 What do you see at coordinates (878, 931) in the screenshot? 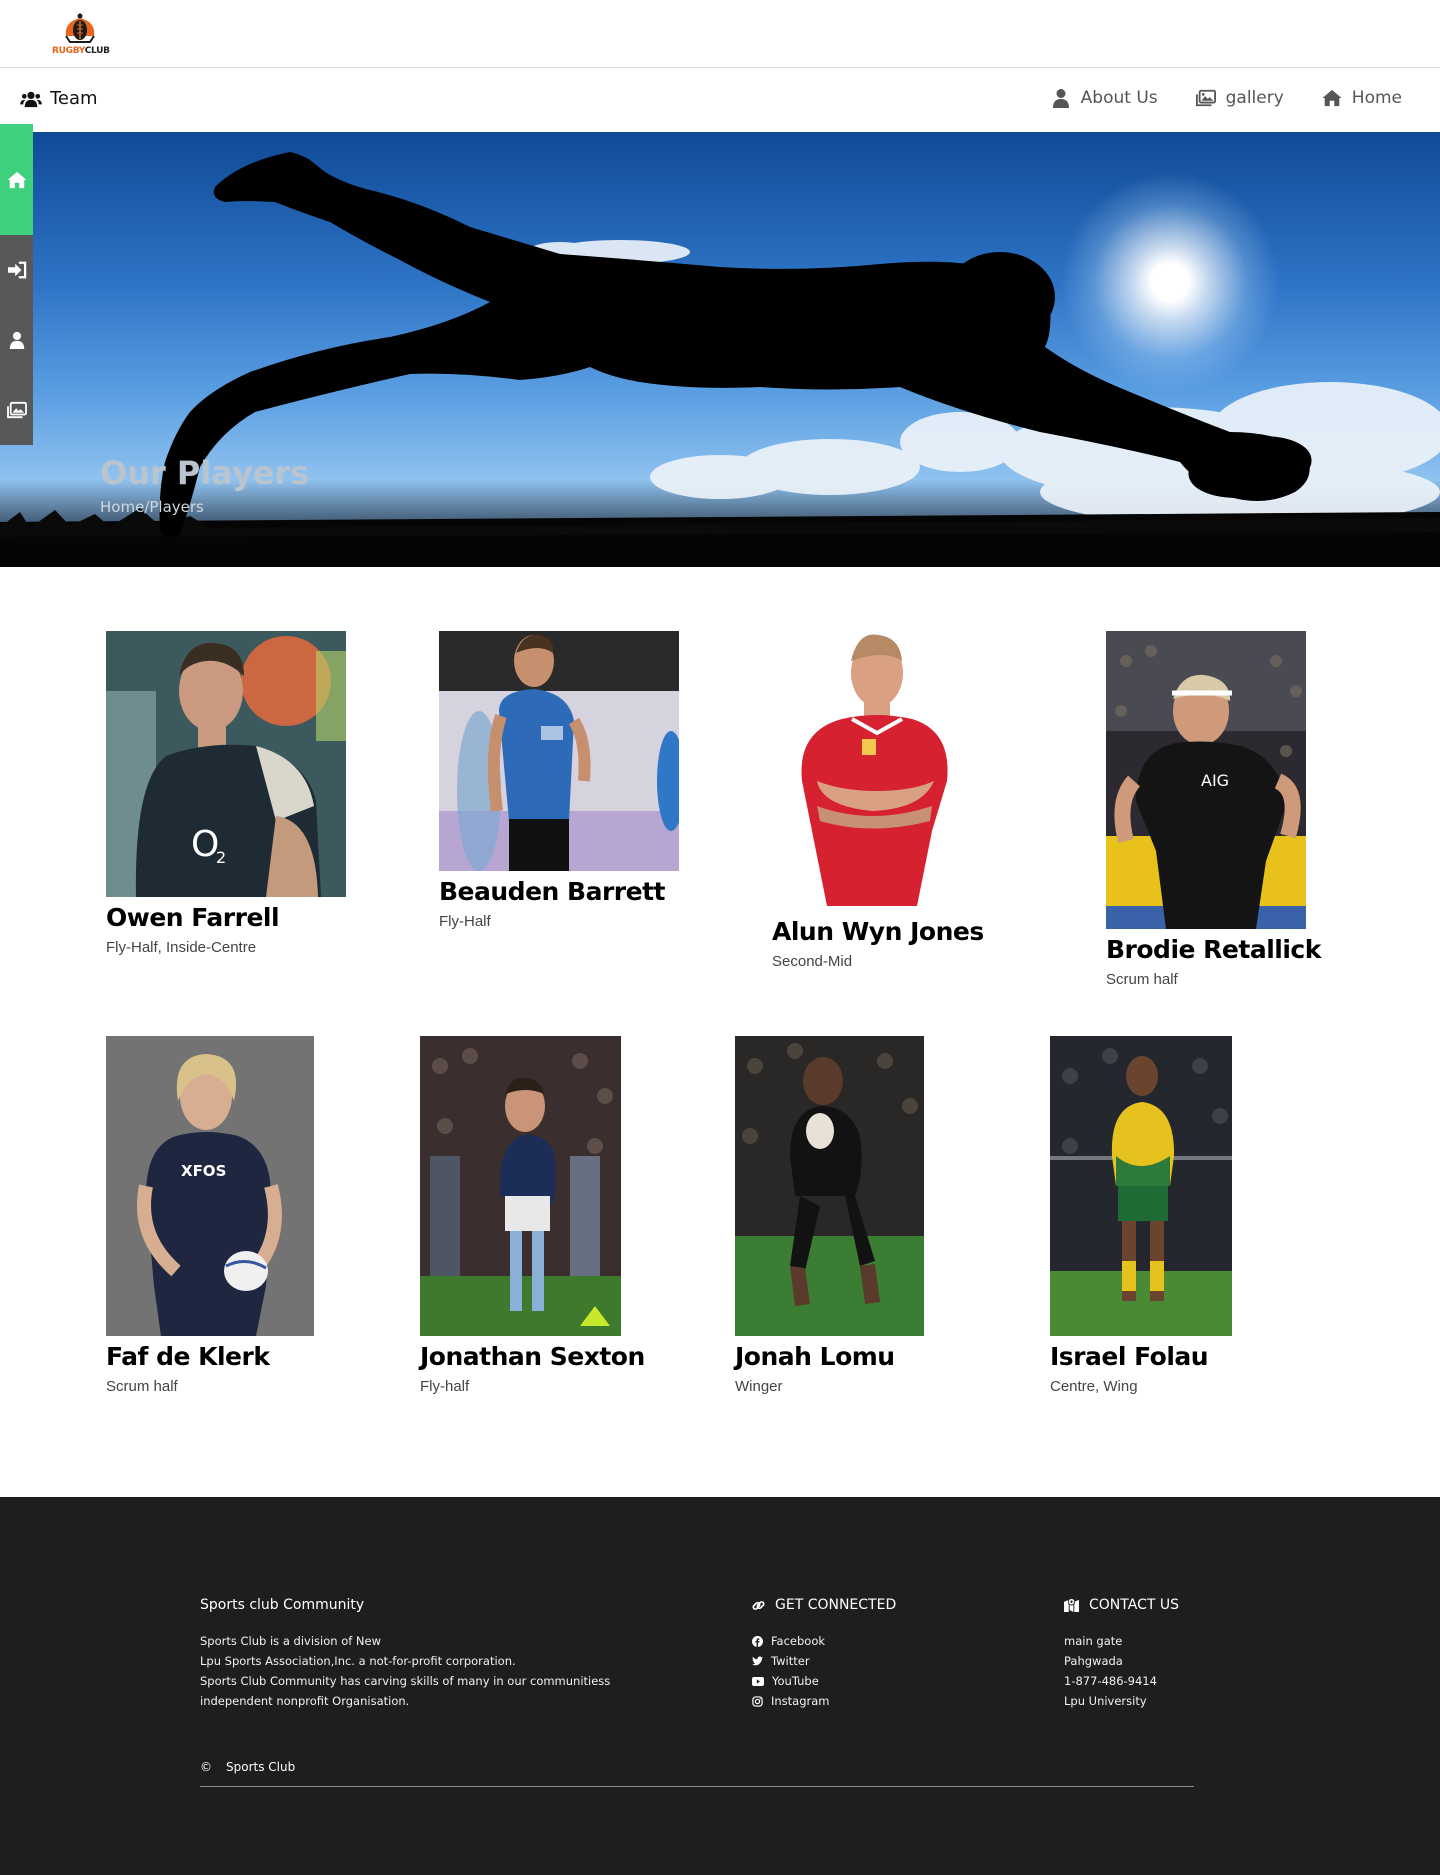
I see `player-name: Alun Wyn Jones` at bounding box center [878, 931].